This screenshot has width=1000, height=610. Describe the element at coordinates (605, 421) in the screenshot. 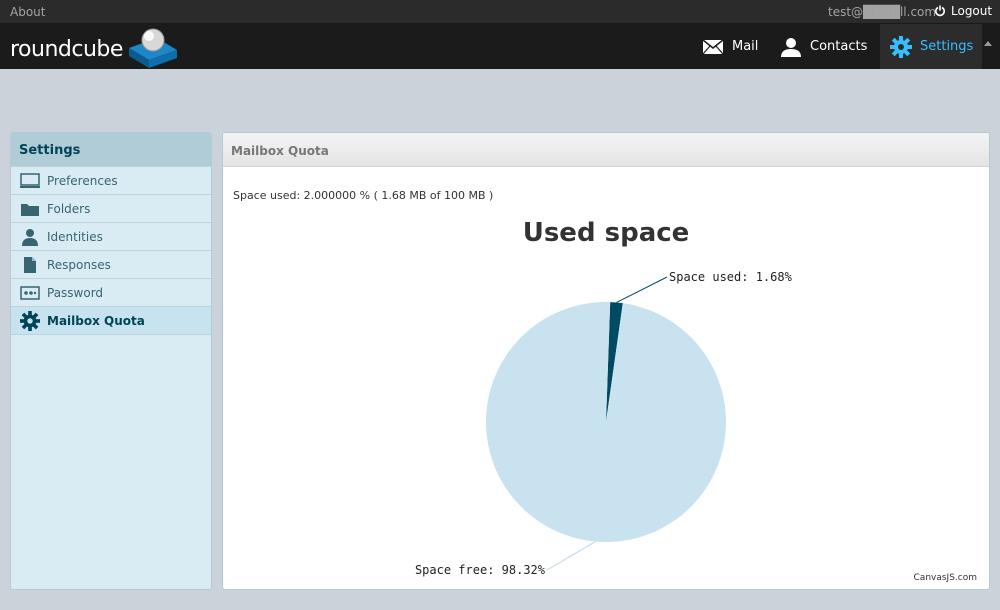

I see `pie-slice-space-free` at that location.